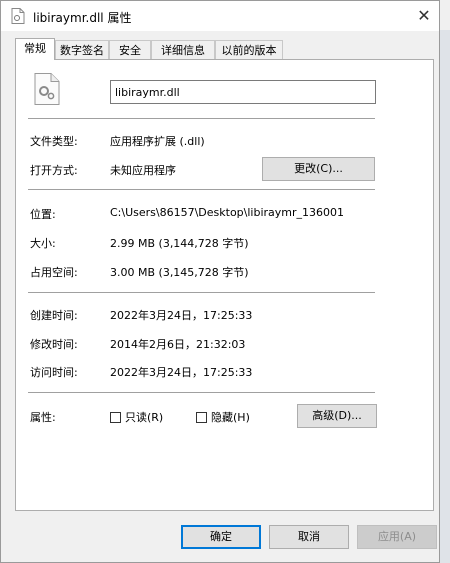 Image resolution: width=450 pixels, height=563 pixels. What do you see at coordinates (243, 92) in the screenshot?
I see `file-name-field` at bounding box center [243, 92].